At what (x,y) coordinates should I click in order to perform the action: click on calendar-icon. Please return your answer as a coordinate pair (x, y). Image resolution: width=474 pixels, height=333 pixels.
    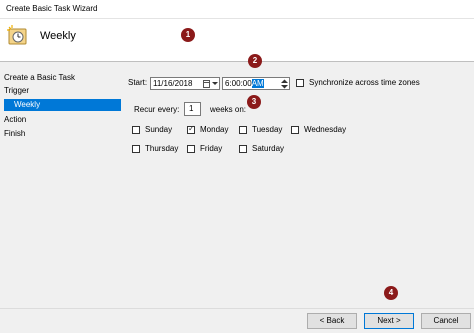
    Looking at the image, I should click on (207, 84).